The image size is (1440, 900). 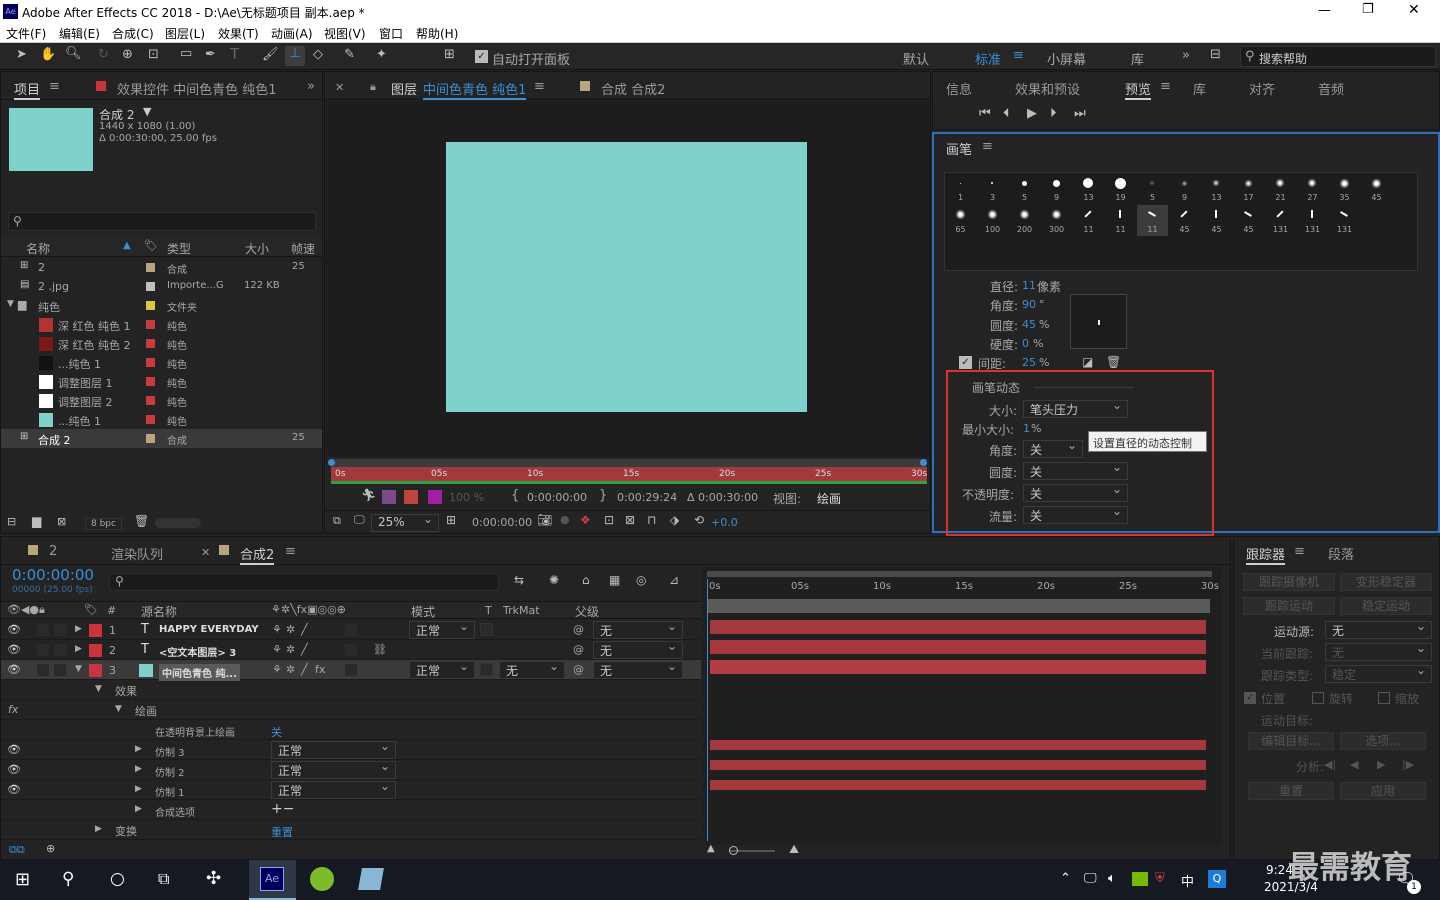 What do you see at coordinates (486, 629) in the screenshot?
I see `preserve-transparency-box` at bounding box center [486, 629].